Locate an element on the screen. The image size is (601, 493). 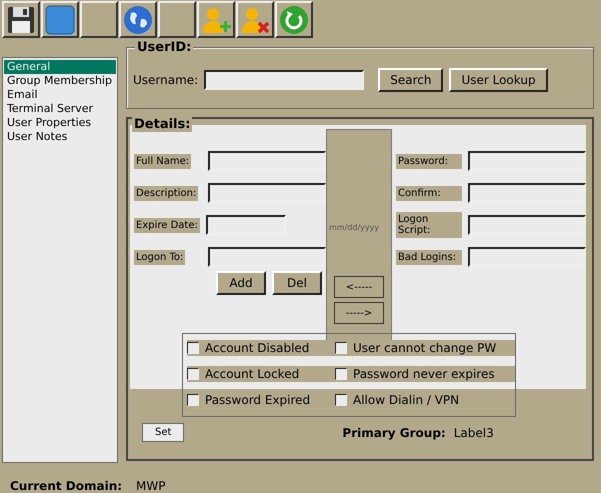
primary-group-value: Label3 is located at coordinates (474, 433).